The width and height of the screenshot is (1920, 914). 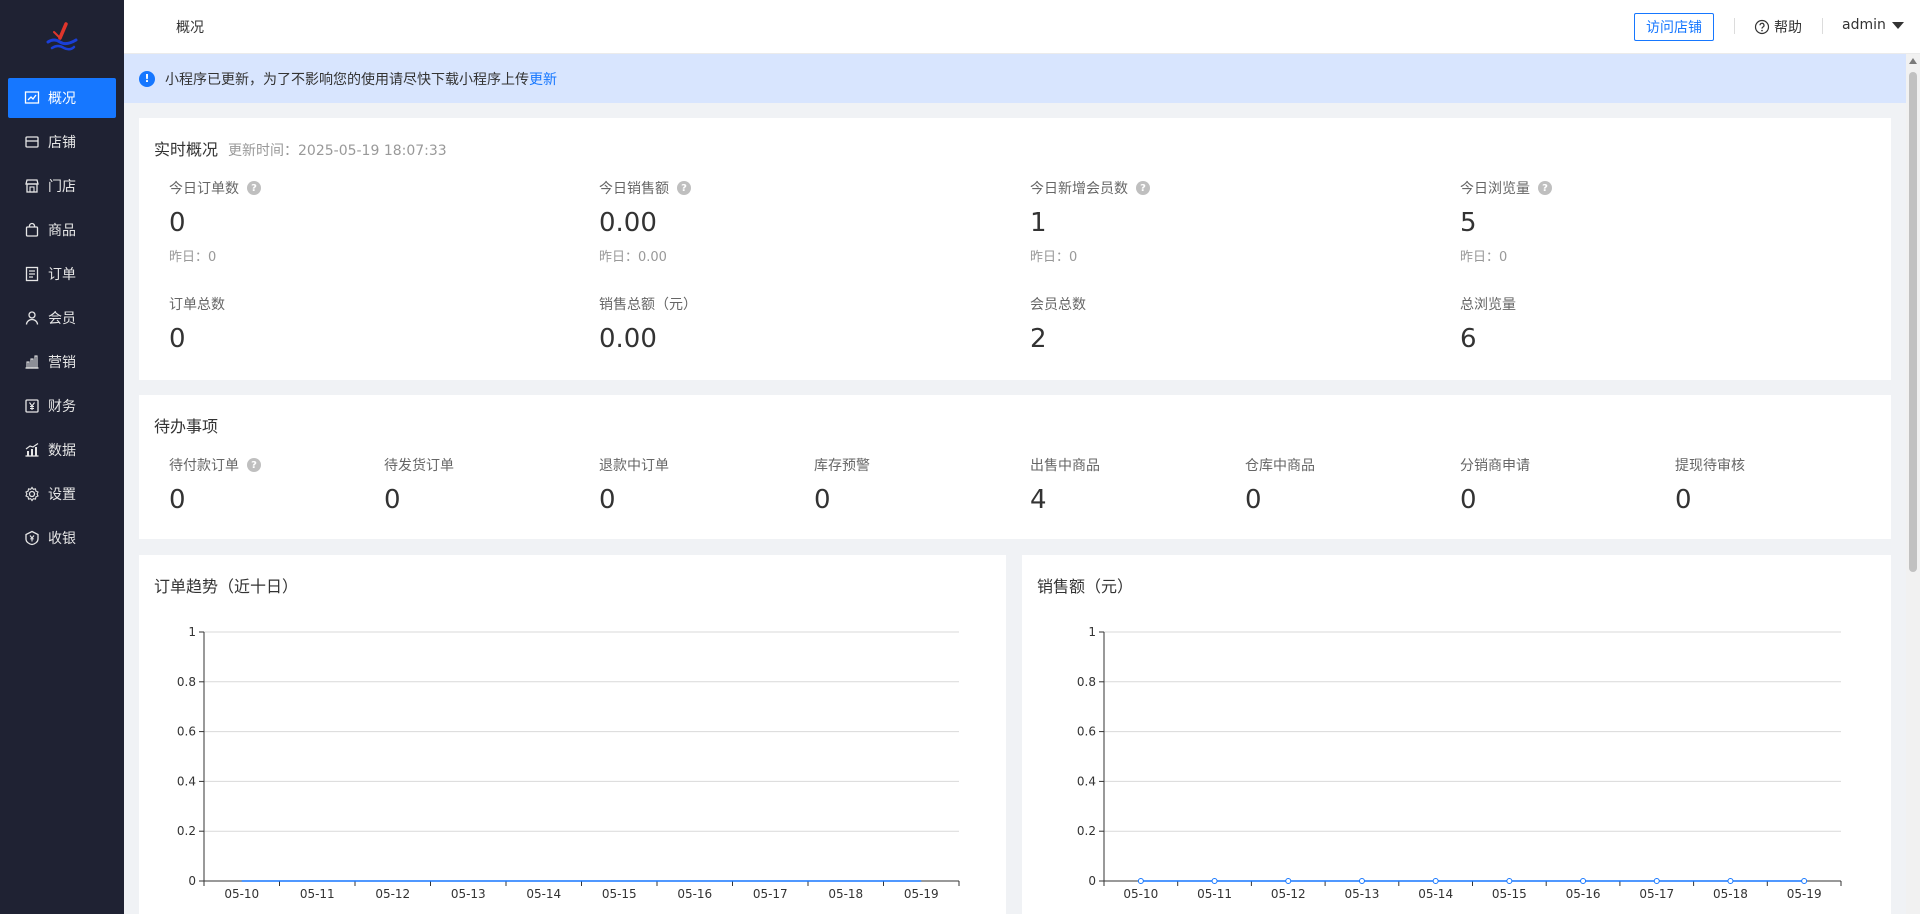 What do you see at coordinates (1038, 339) in the screenshot?
I see `stat-value: 2` at bounding box center [1038, 339].